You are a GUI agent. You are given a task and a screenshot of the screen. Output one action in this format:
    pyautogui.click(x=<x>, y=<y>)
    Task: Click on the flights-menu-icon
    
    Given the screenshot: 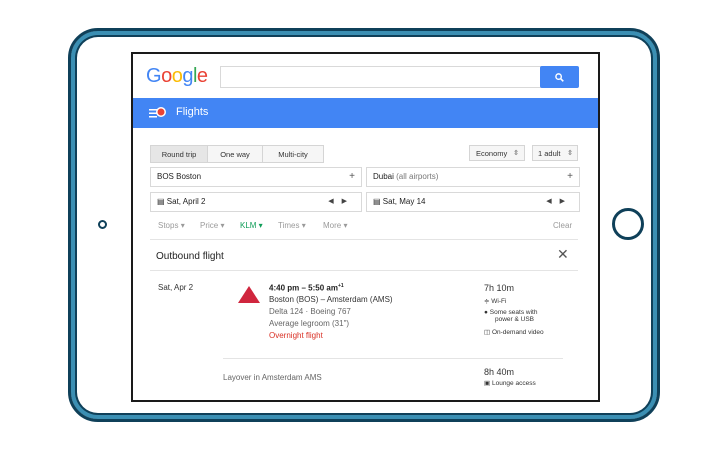 What is the action you would take?
    pyautogui.click(x=158, y=113)
    